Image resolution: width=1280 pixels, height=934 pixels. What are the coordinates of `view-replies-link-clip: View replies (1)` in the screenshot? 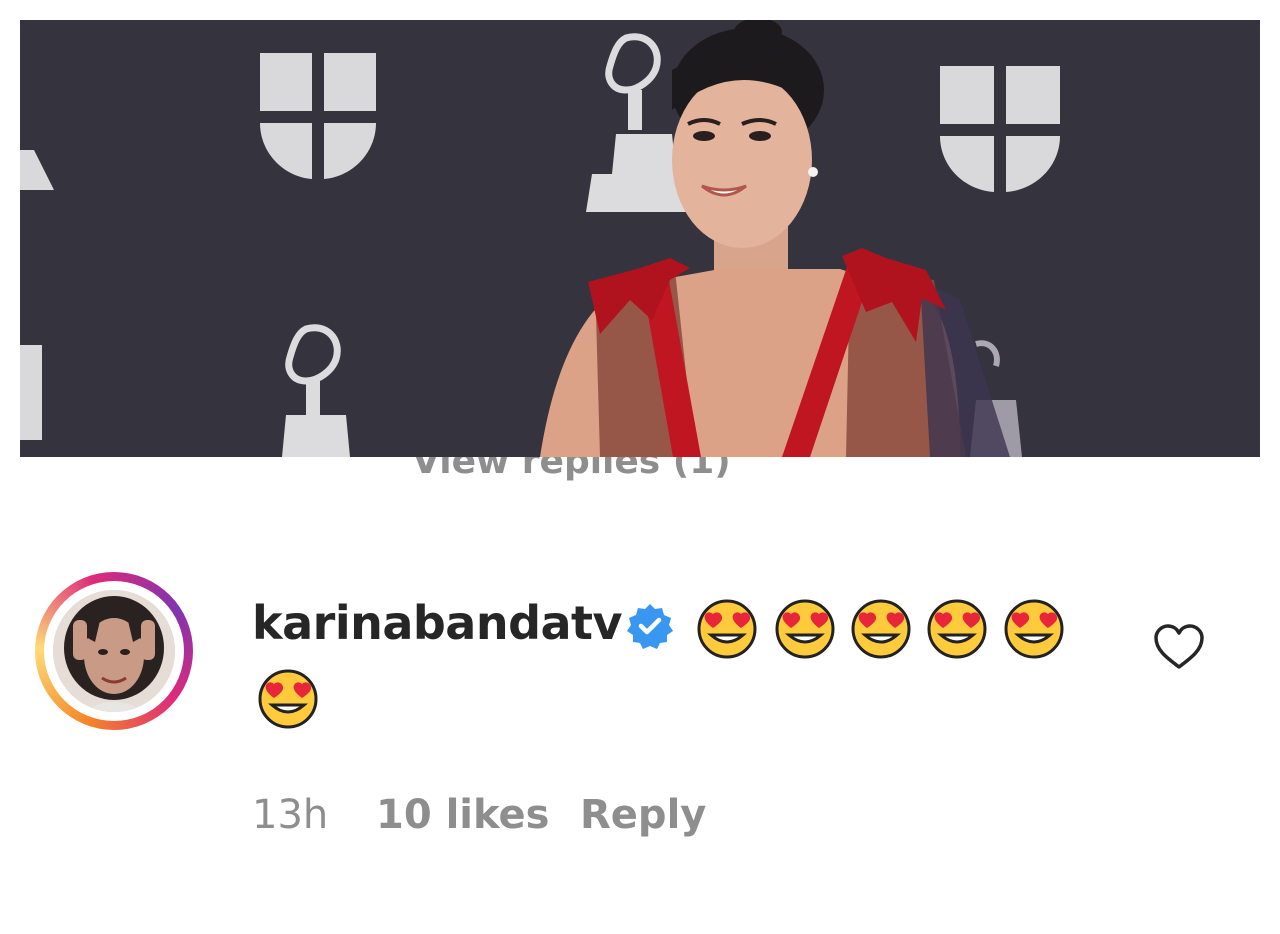 It's located at (580, 475).